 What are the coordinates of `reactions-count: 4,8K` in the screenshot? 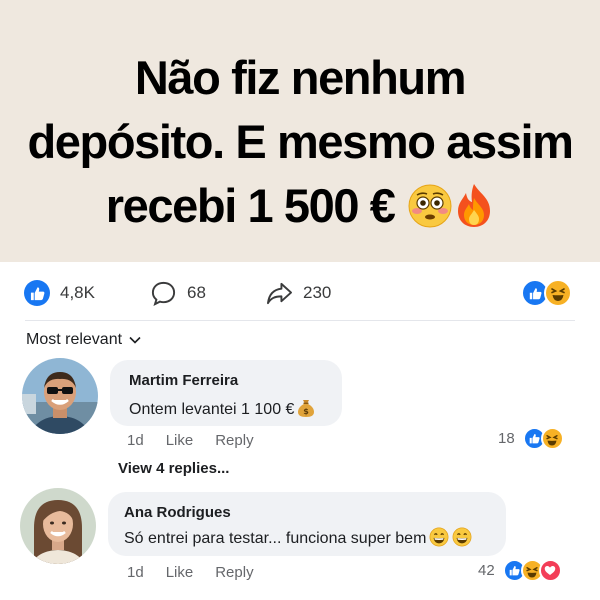 It's located at (59, 293).